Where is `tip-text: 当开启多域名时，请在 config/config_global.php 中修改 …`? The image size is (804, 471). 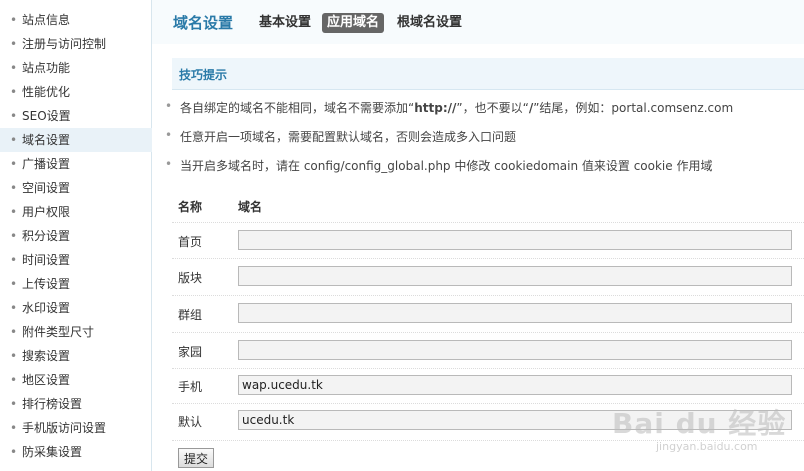 tip-text: 当开启多域名时，请在 config/config_global.php 中修改 … is located at coordinates (446, 166).